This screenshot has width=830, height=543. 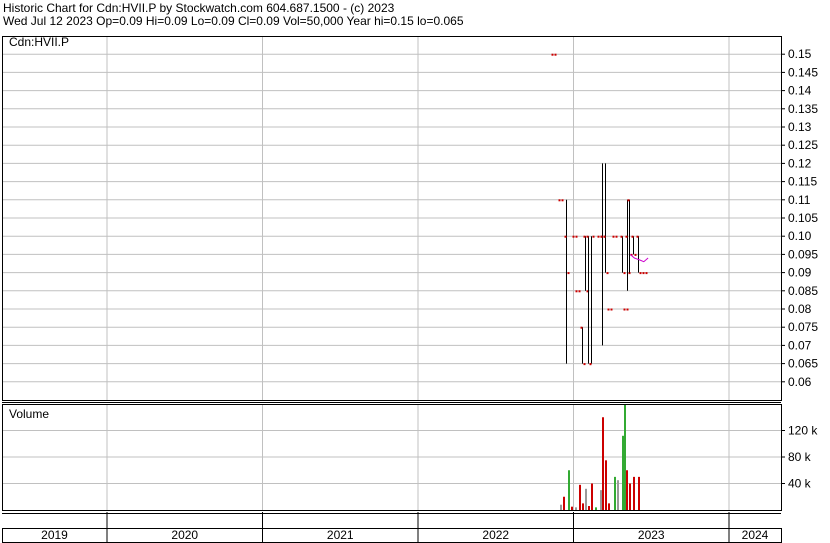 I want to click on volume-panel-title: Volume, so click(x=29, y=414).